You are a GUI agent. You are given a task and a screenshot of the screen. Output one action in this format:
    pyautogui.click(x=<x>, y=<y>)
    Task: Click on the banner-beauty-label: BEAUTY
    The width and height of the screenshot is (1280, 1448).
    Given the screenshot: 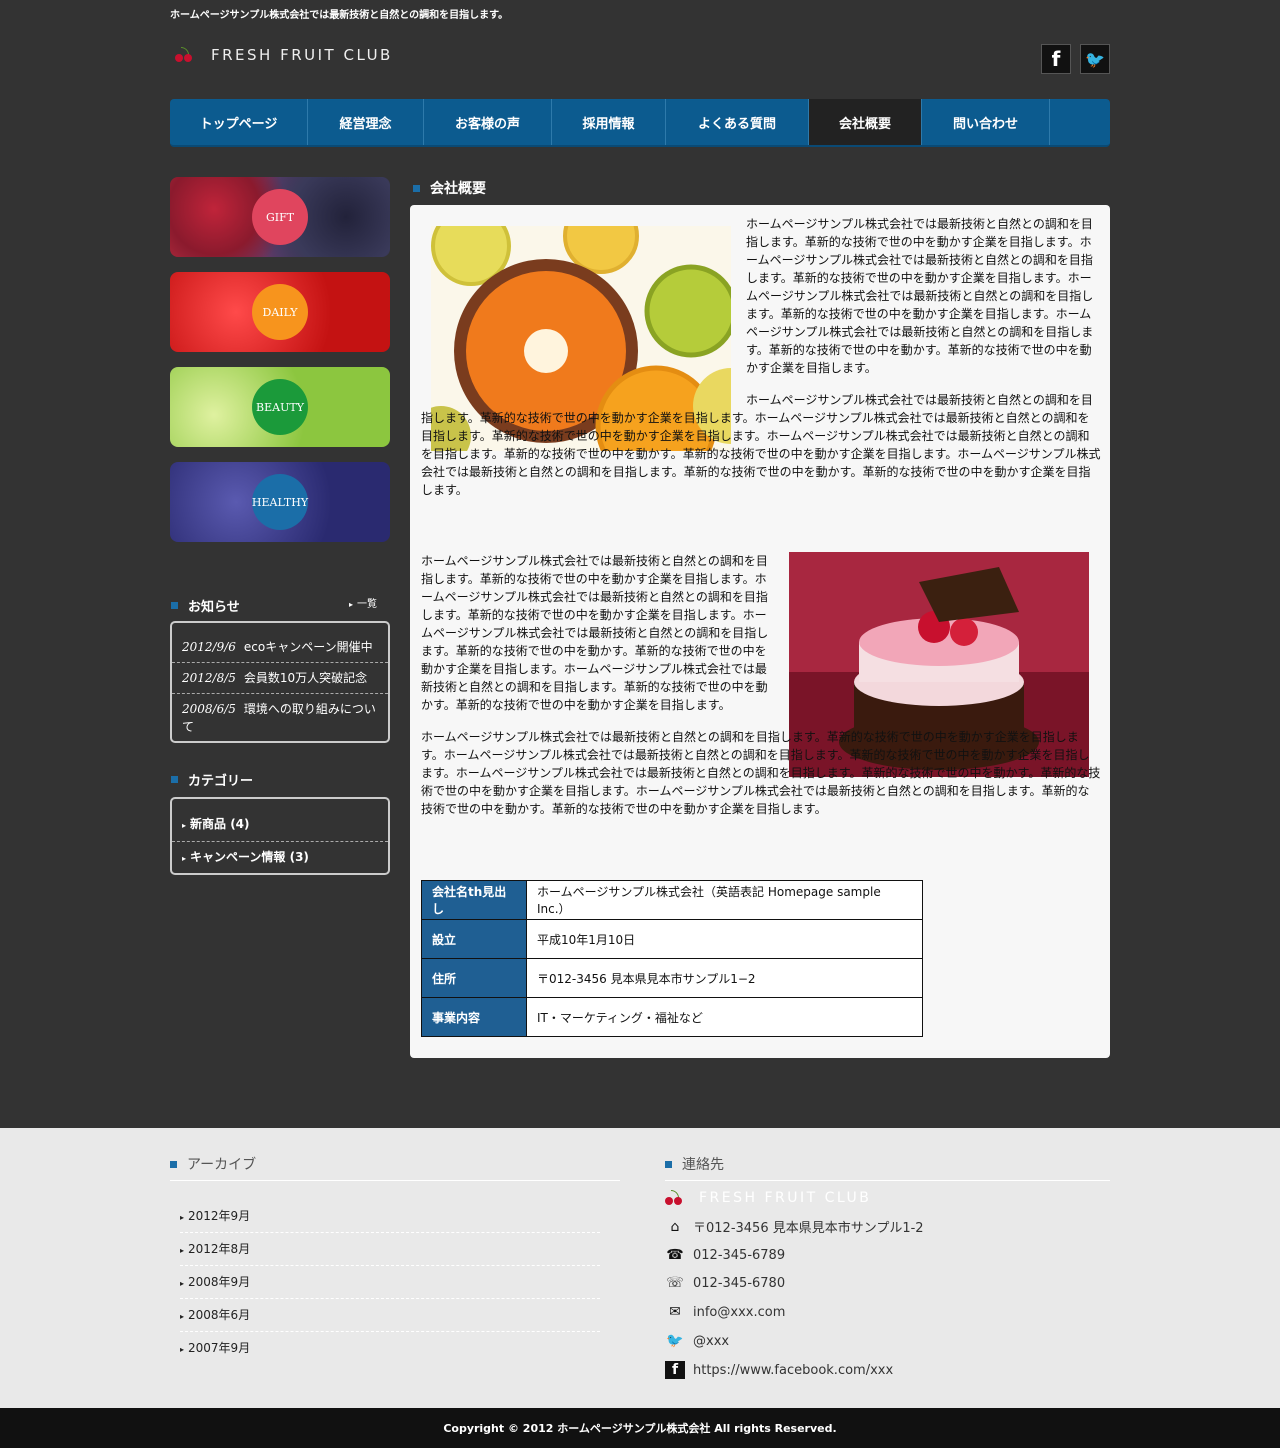 What is the action you would take?
    pyautogui.click(x=280, y=407)
    